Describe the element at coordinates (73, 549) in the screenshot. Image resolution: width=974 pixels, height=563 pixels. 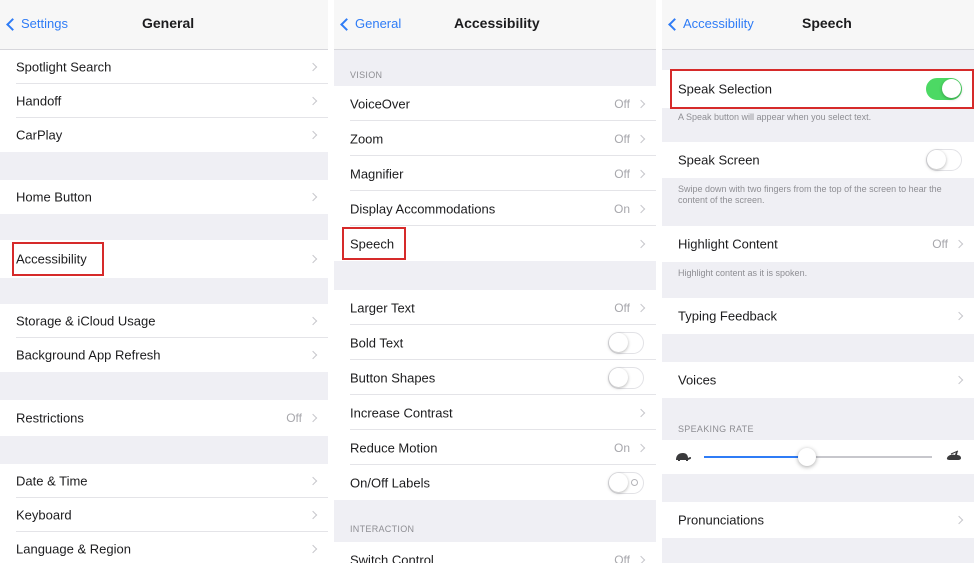
I see `row-label: Language & Region` at that location.